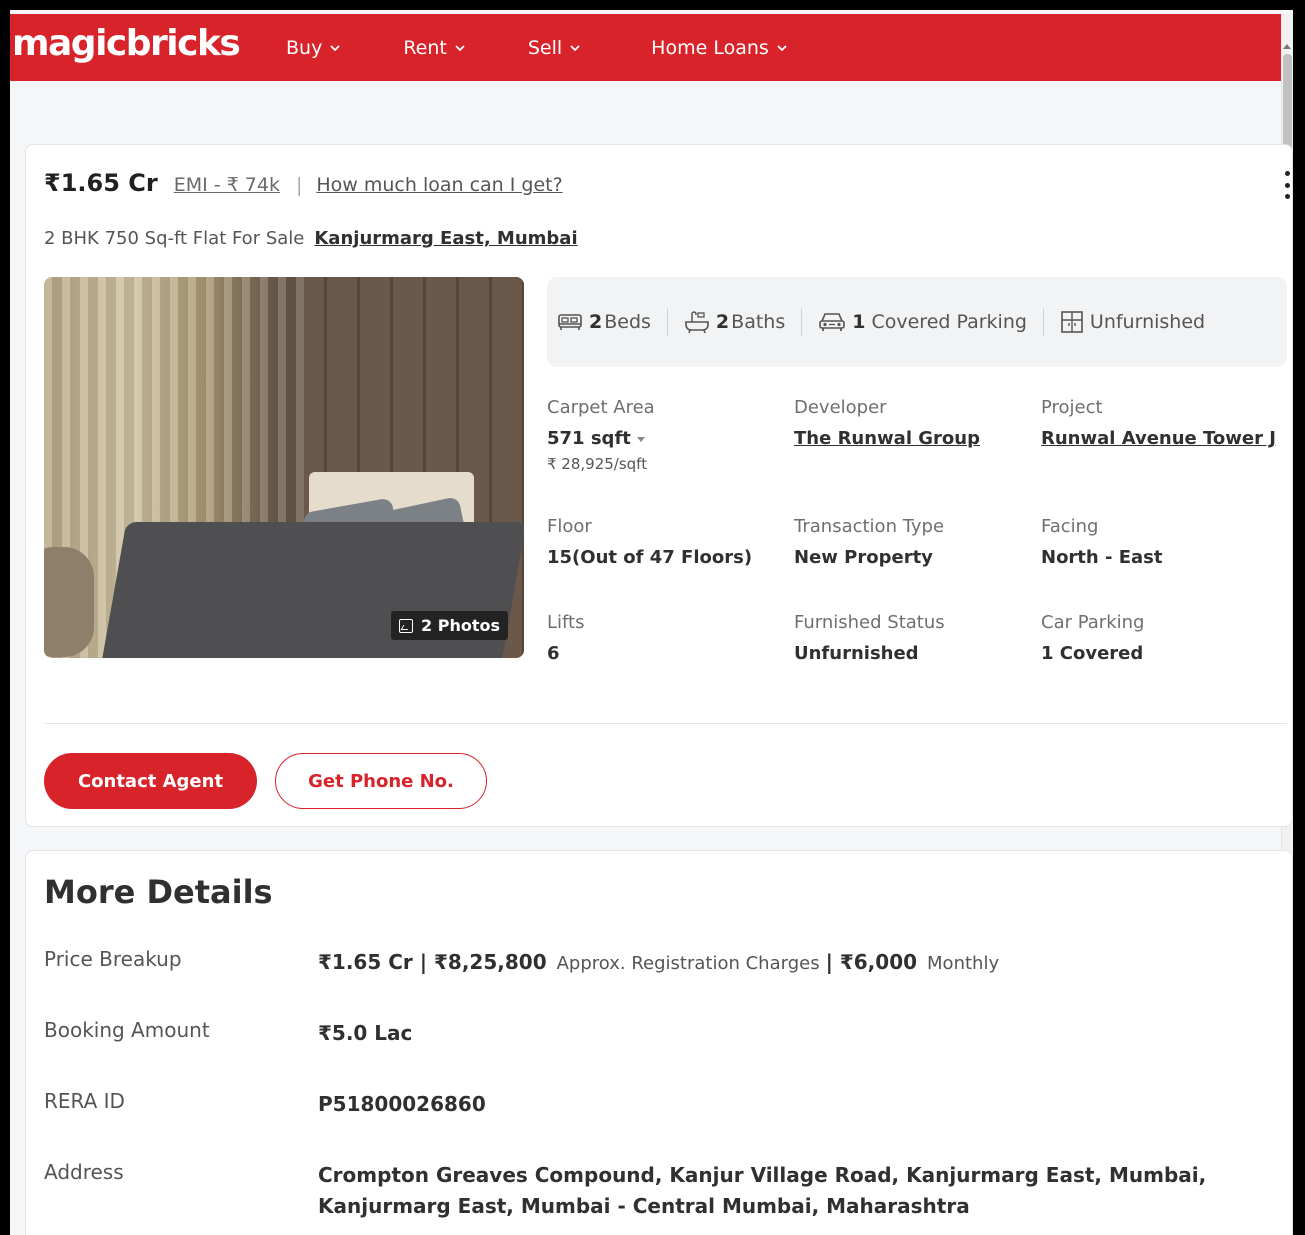  Describe the element at coordinates (227, 185) in the screenshot. I see `emi-link: EMI - ₹ 74k` at that location.